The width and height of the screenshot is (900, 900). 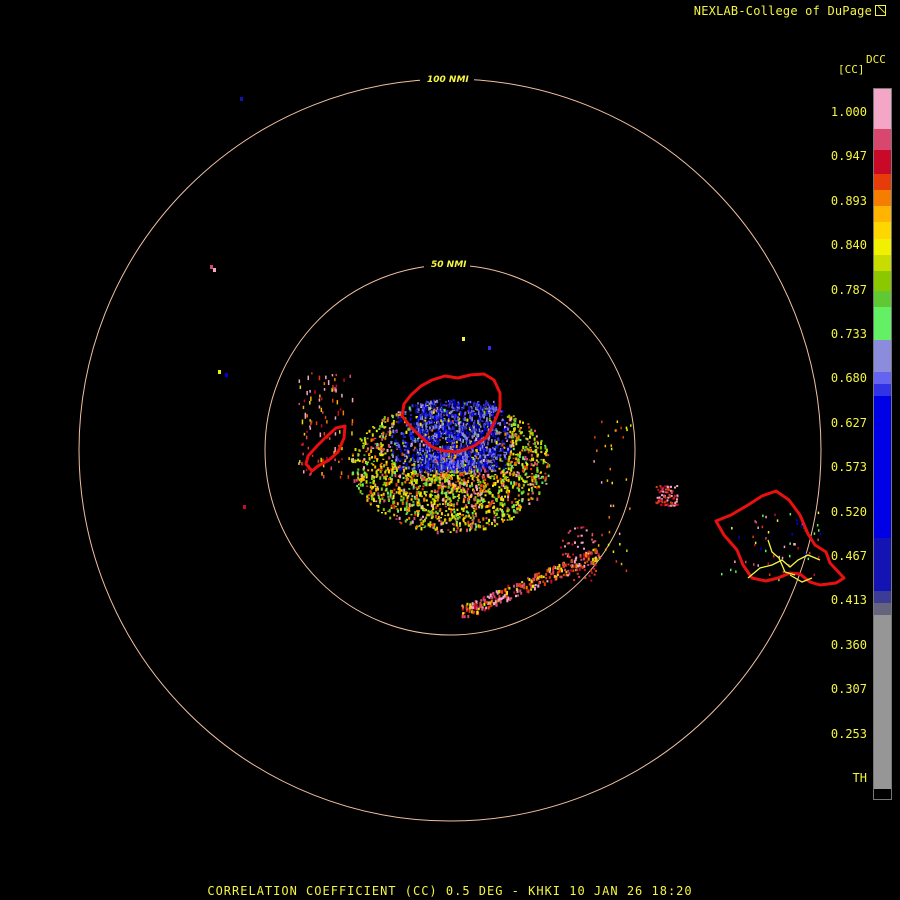 I want to click on credit-text: NEXLAB-College of DuPage, so click(x=790, y=11).